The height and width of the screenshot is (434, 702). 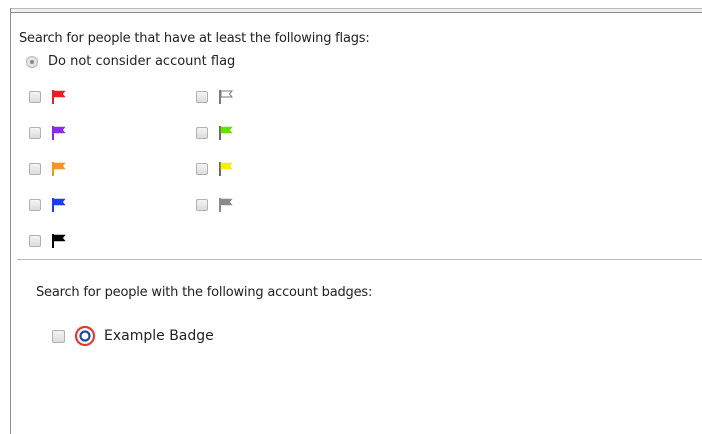 I want to click on flag-option-red, so click(x=48, y=97).